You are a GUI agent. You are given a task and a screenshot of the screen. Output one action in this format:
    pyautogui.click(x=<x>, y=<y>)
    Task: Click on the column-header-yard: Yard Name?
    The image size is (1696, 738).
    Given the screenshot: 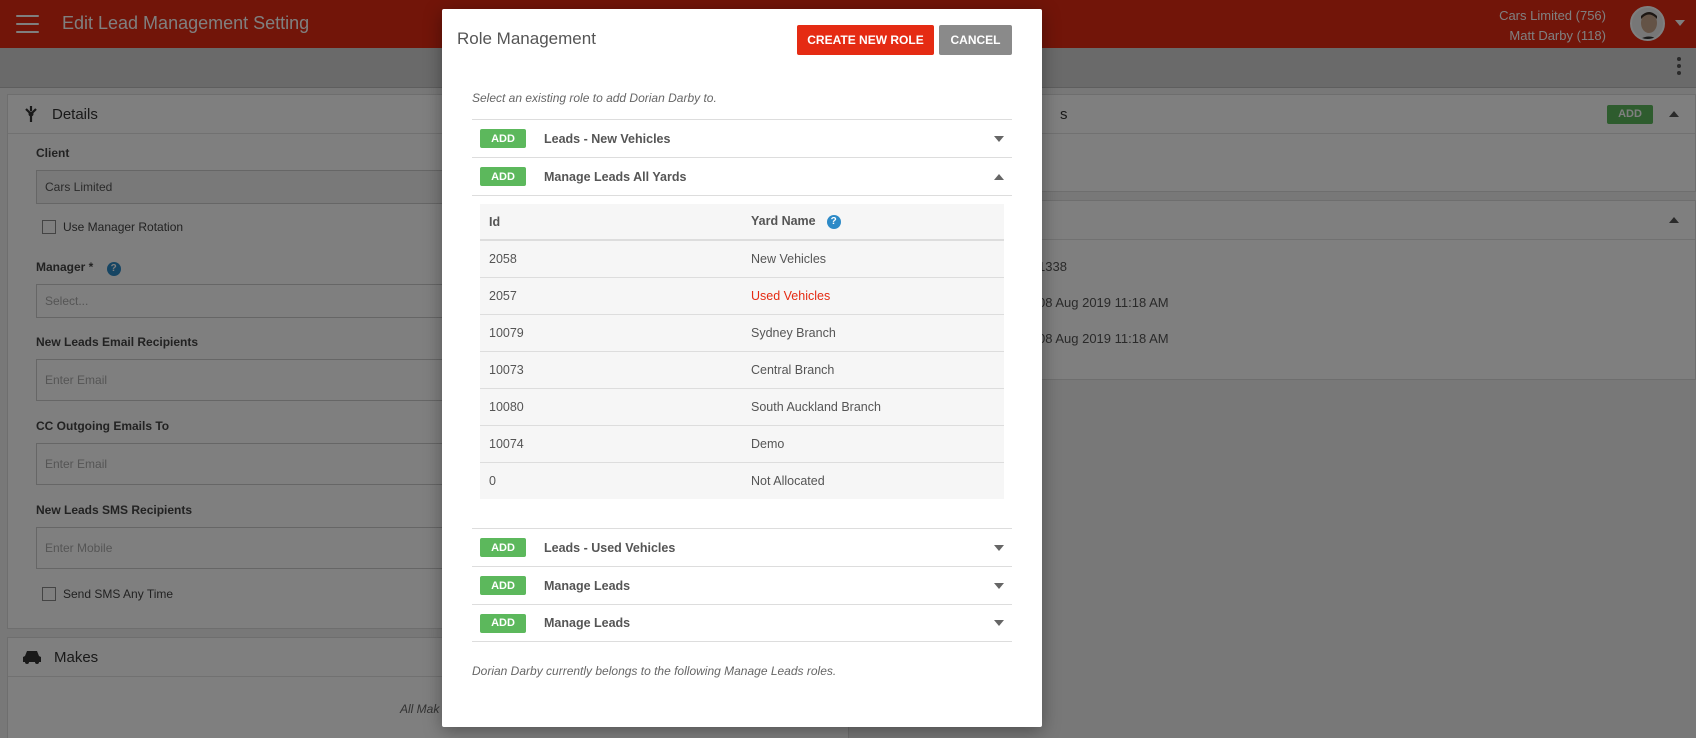 What is the action you would take?
    pyautogui.click(x=873, y=222)
    